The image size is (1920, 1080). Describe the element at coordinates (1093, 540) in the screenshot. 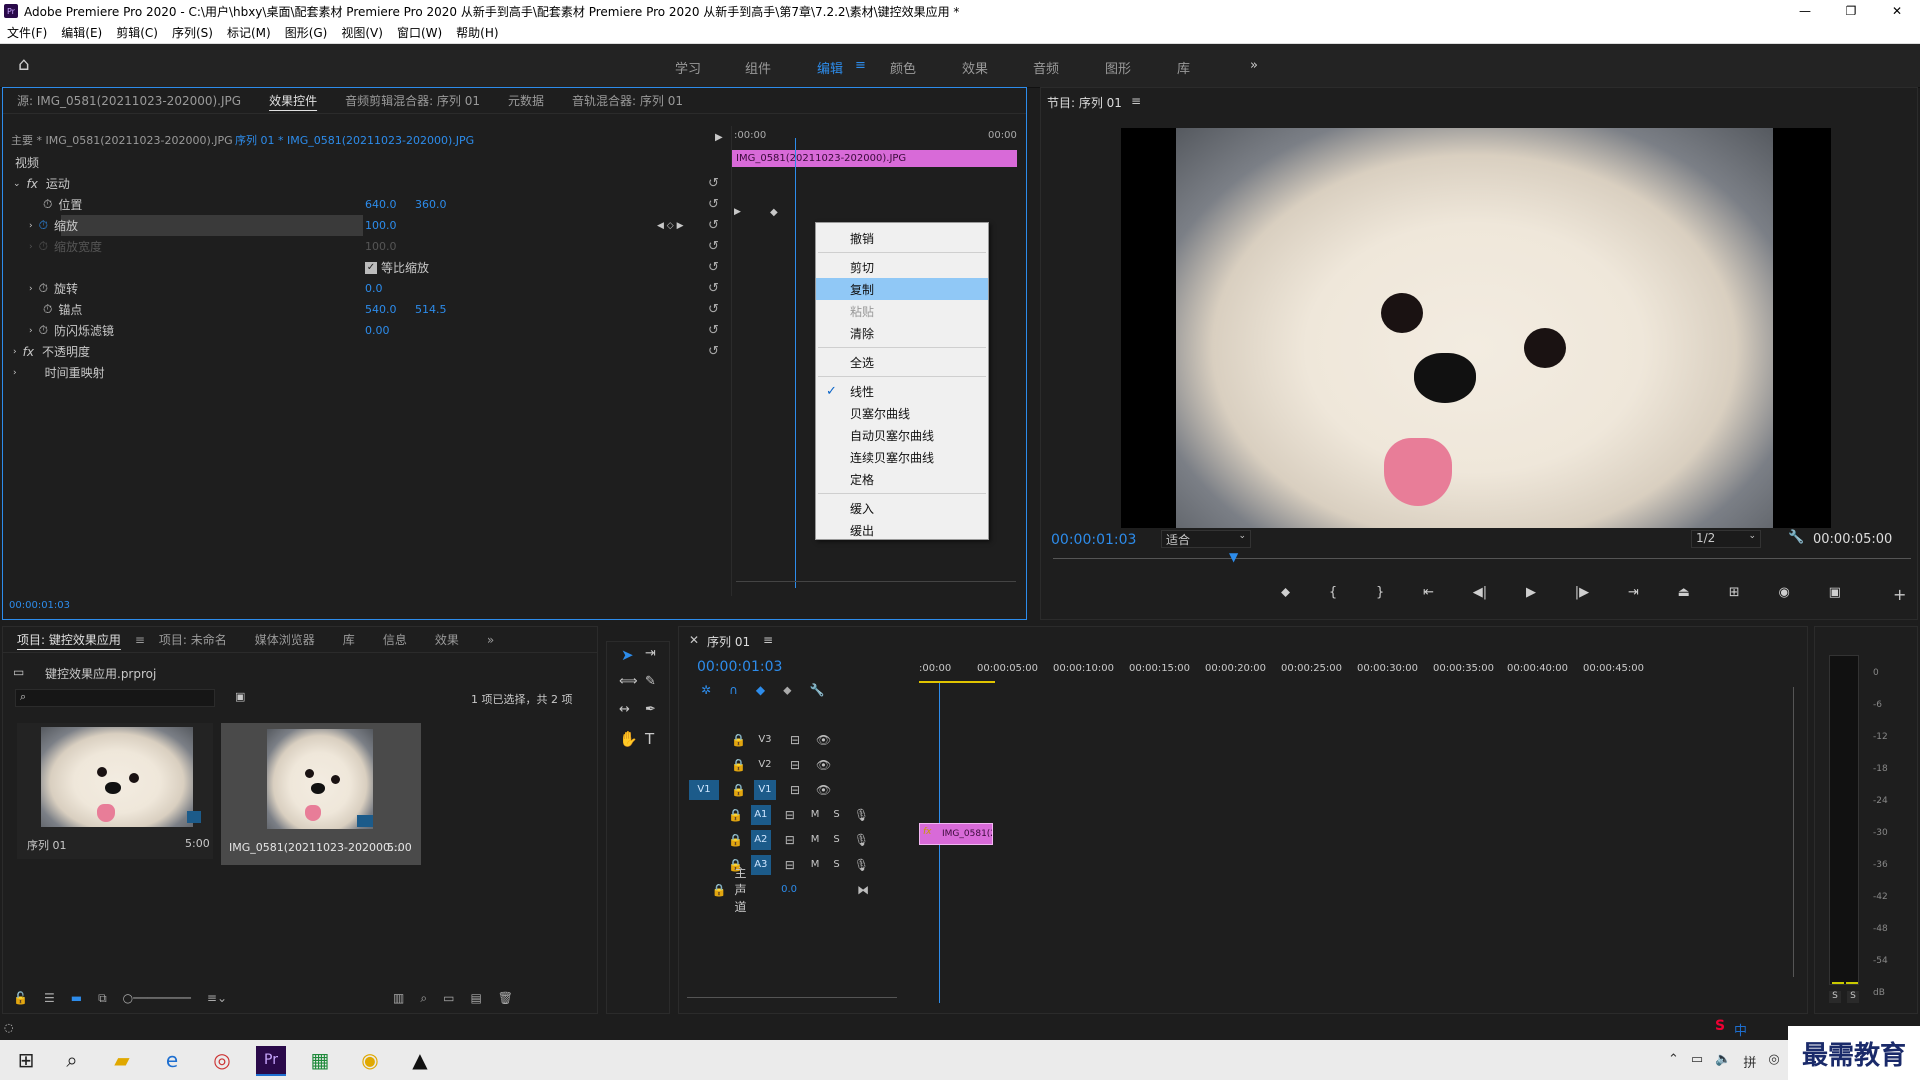

I see `program-timecode: 00:00:01:03` at that location.